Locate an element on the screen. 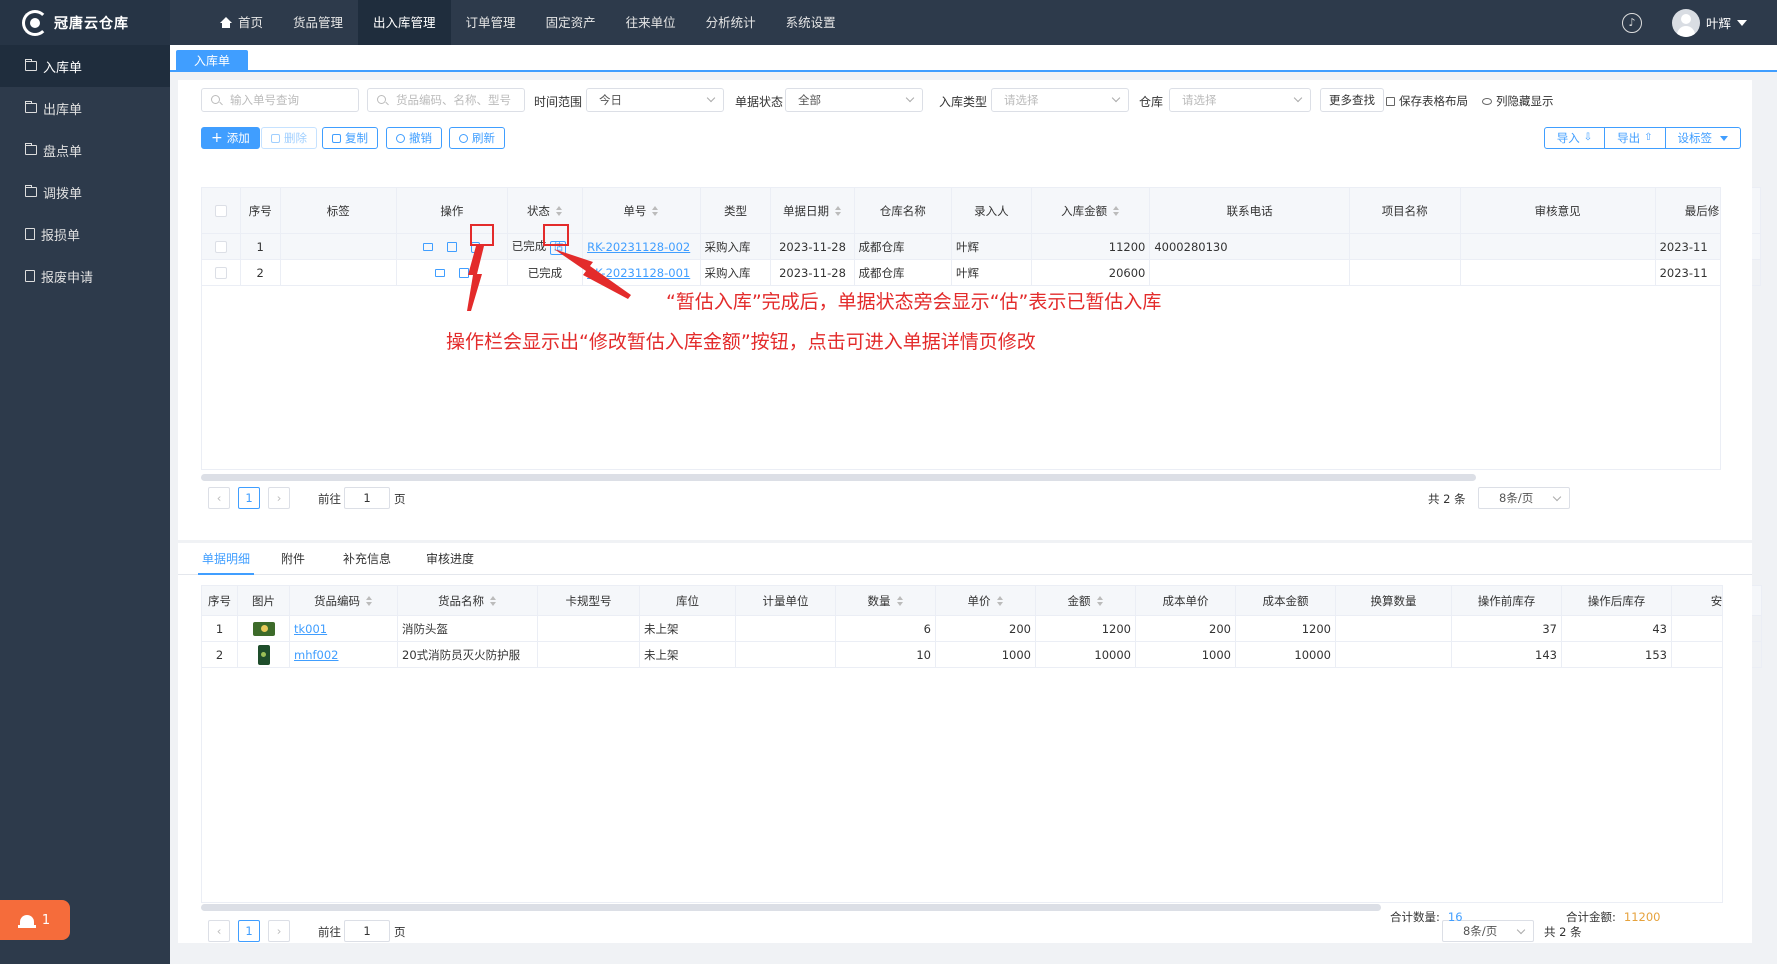 The height and width of the screenshot is (964, 1777). tab-review-progress: 审核进度 is located at coordinates (450, 559).